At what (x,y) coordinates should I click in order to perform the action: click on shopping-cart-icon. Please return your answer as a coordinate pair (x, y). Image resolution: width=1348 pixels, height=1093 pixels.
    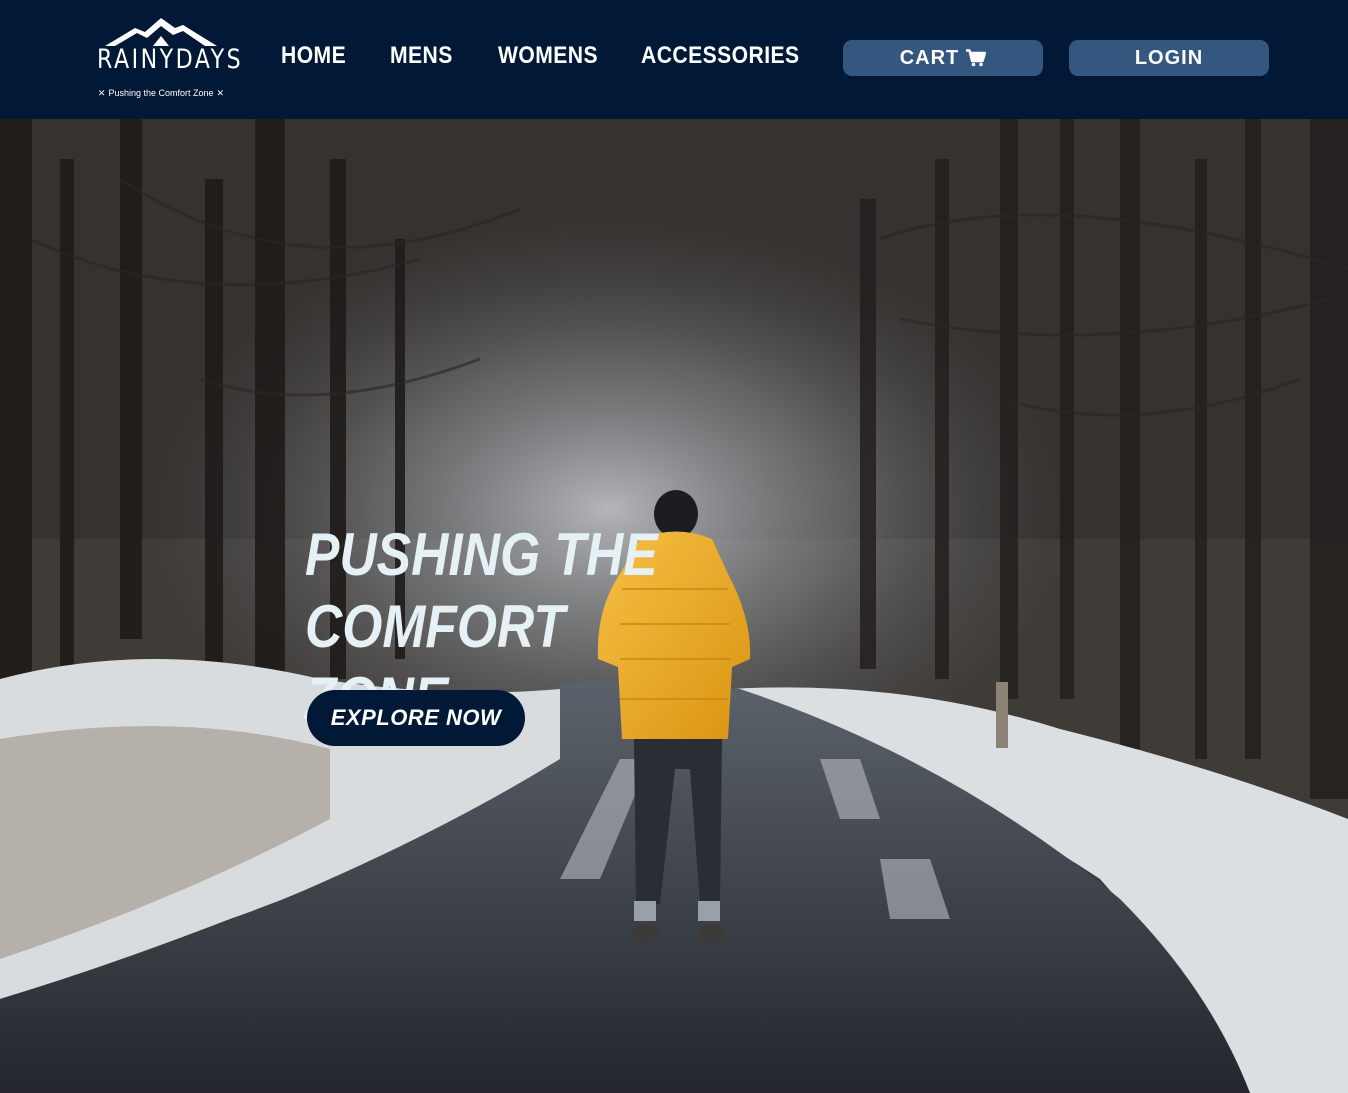
    Looking at the image, I should click on (976, 58).